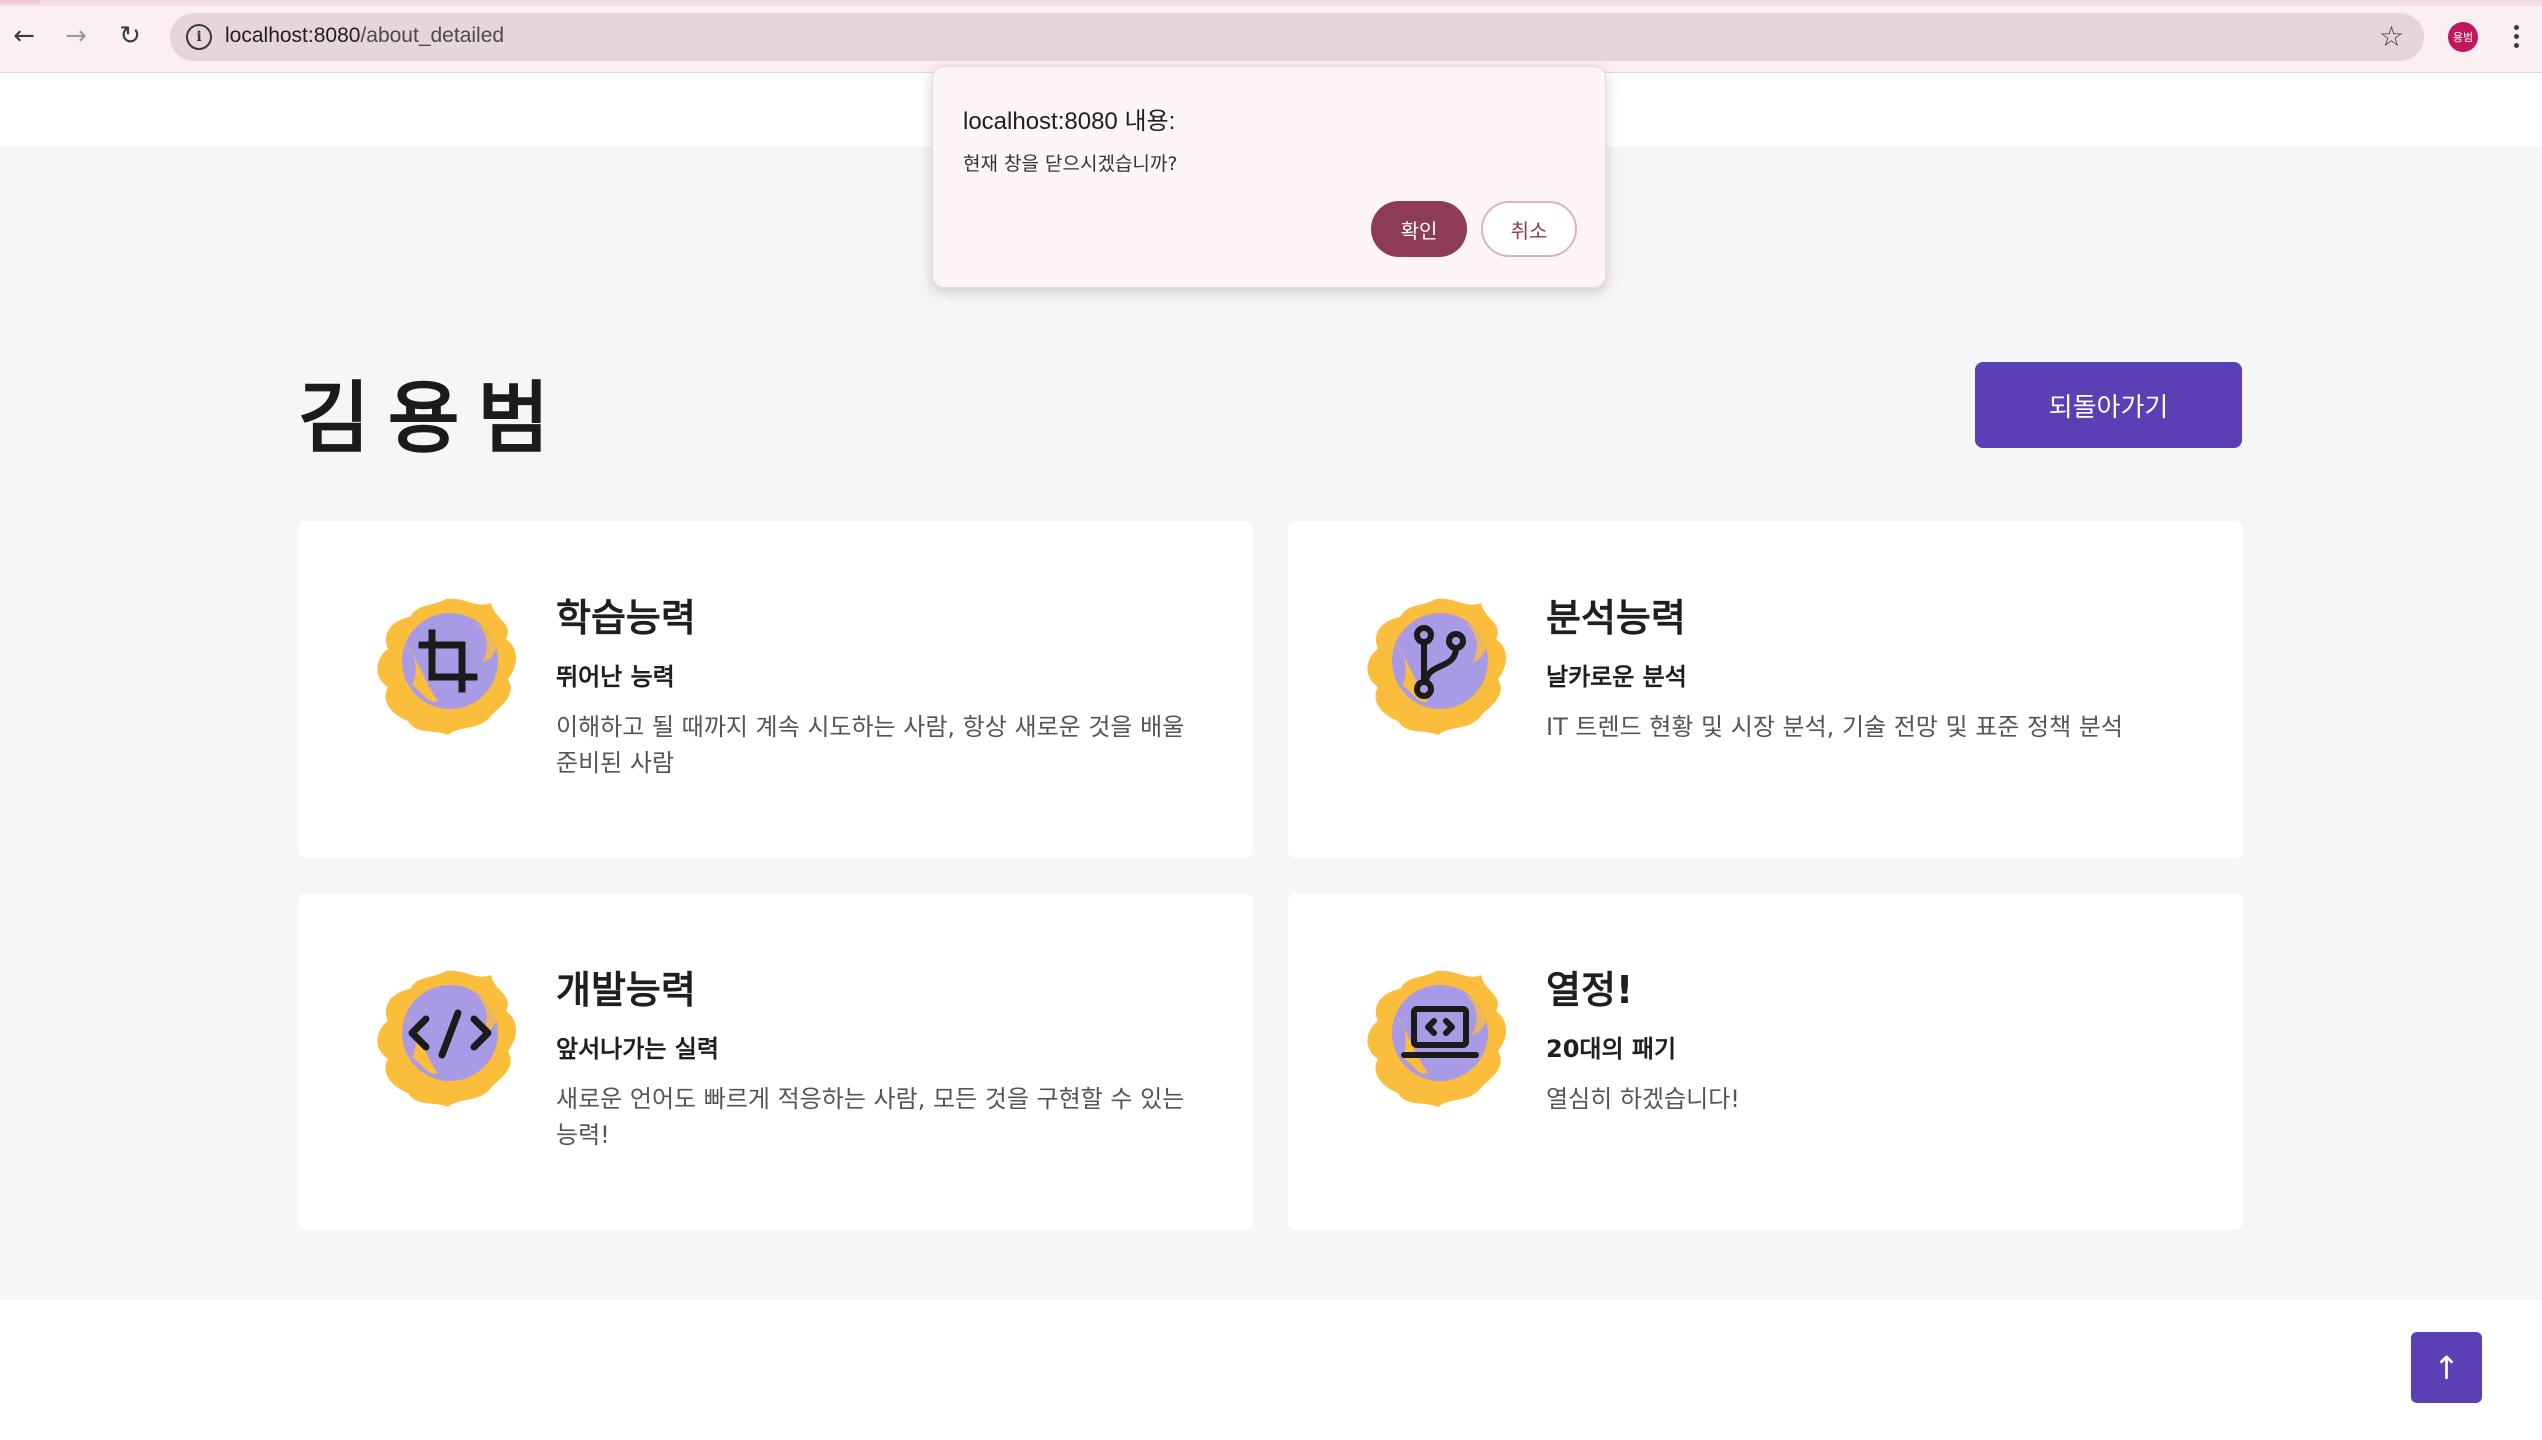 This screenshot has width=2542, height=1440. I want to click on card-title: 분석능력, so click(1616, 618).